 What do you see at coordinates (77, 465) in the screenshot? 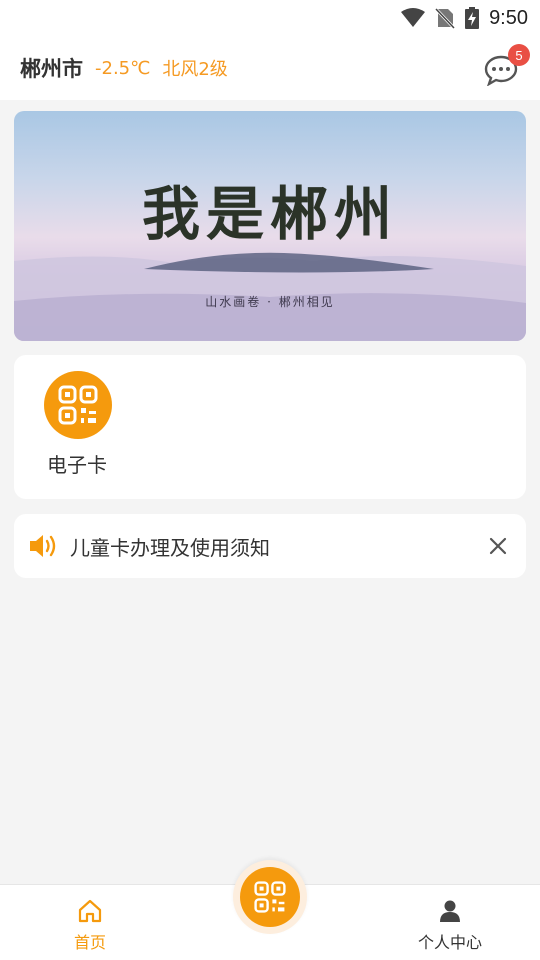
I see `electronic-card-label: 电子卡` at bounding box center [77, 465].